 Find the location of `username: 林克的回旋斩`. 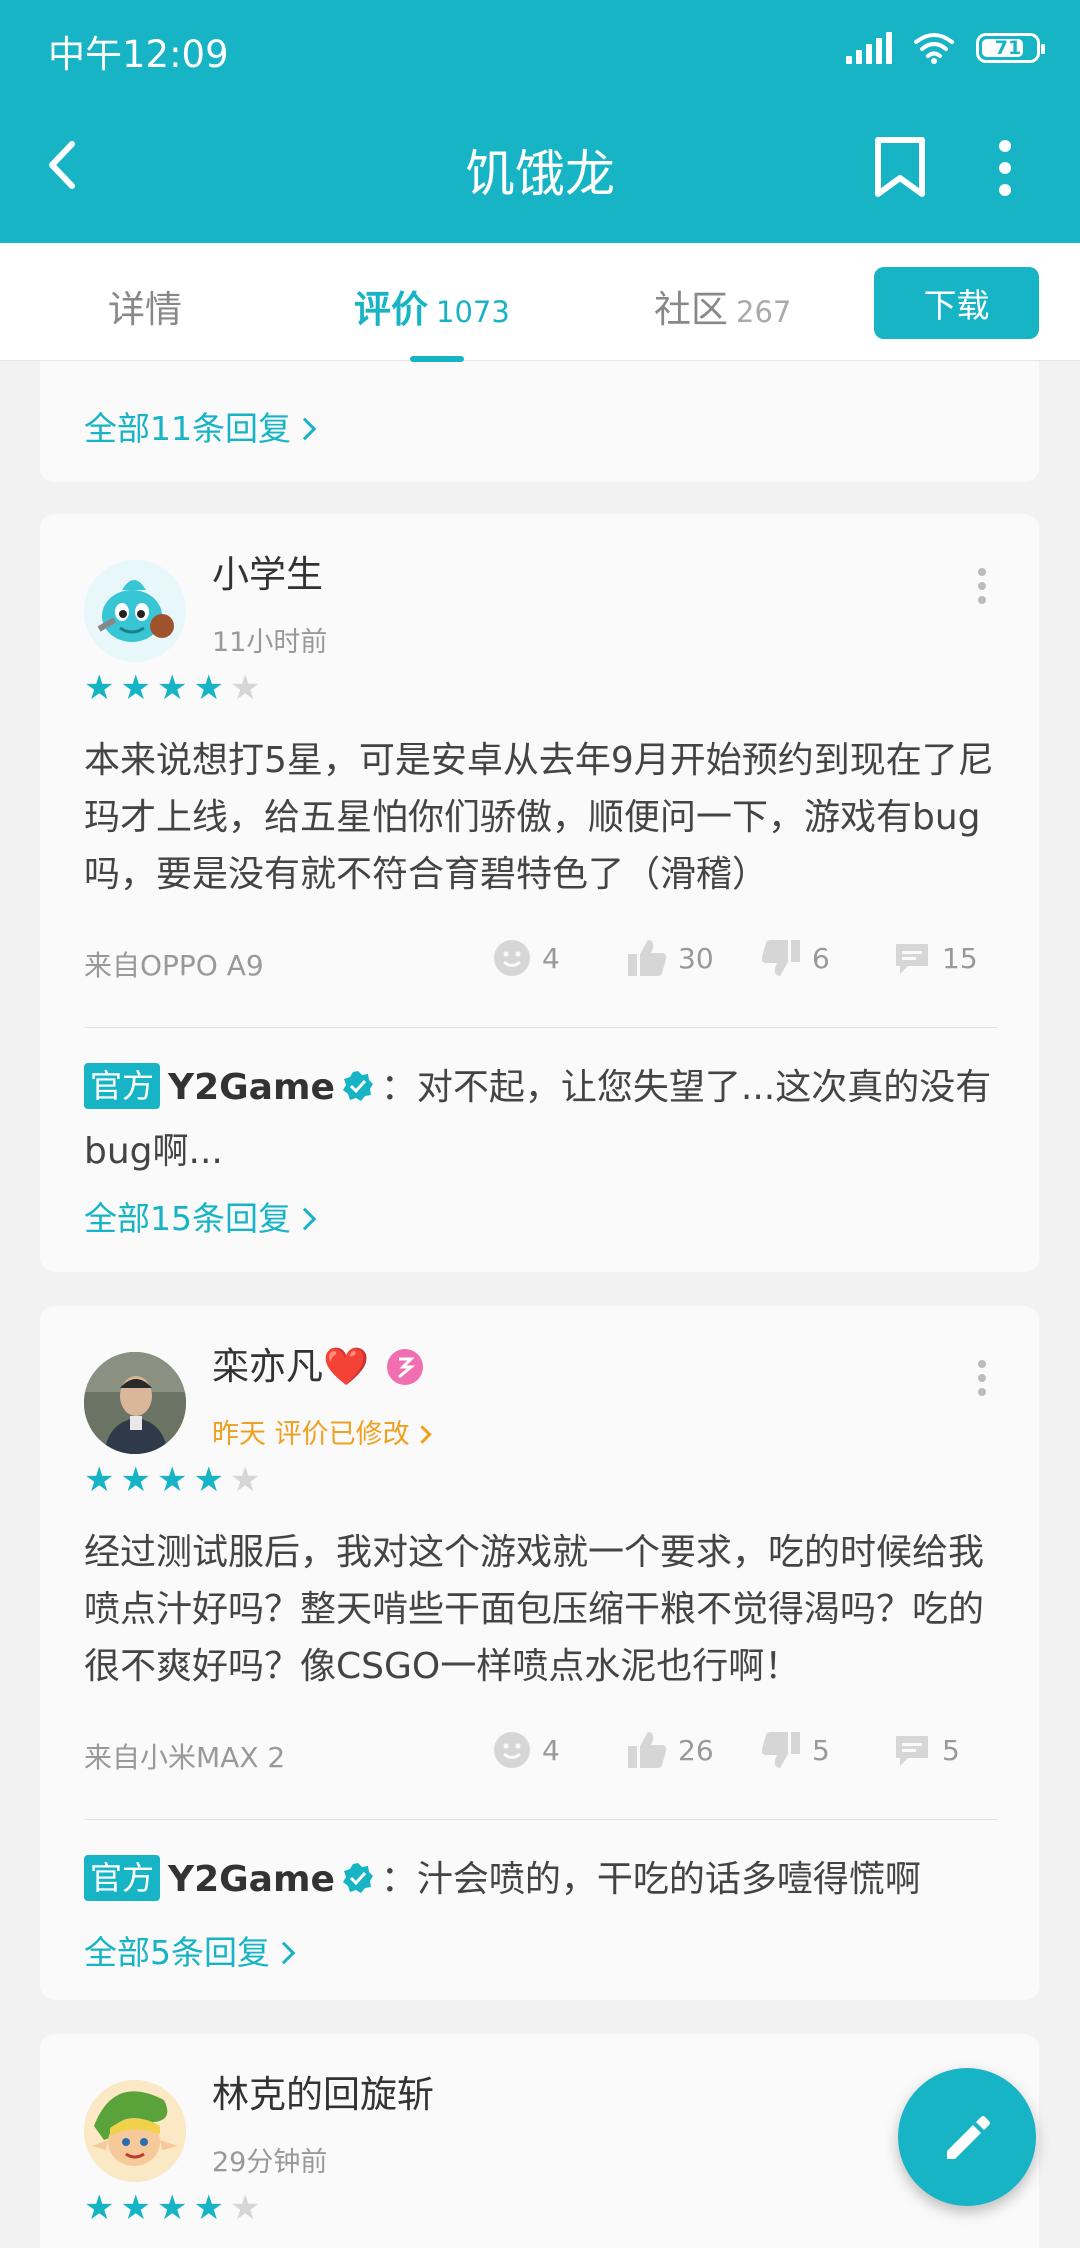

username: 林克的回旋斩 is located at coordinates (323, 2091).